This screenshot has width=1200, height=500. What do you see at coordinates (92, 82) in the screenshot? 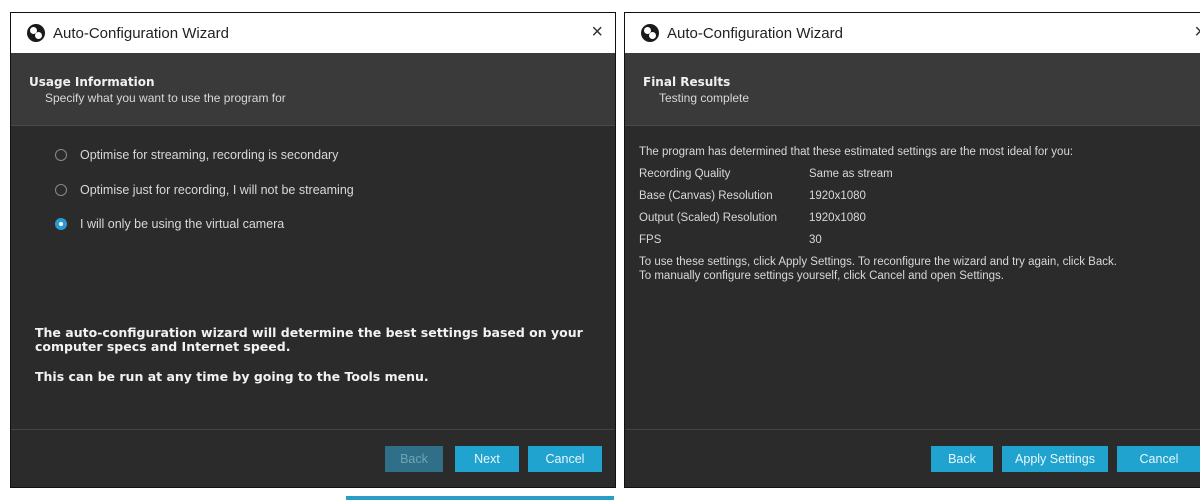
I see `page-title: Usage Information` at bounding box center [92, 82].